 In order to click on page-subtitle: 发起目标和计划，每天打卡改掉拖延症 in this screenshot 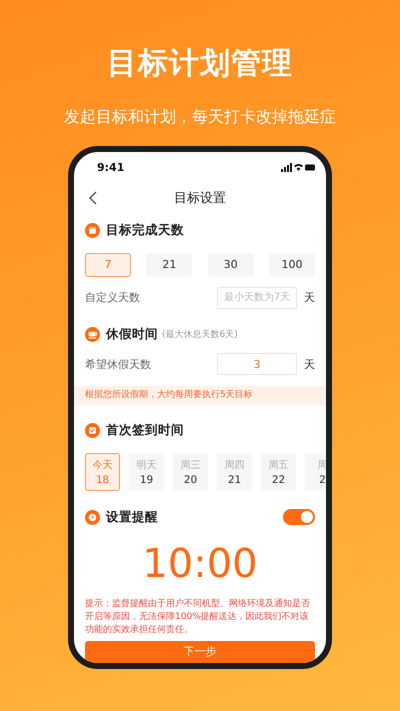, I will do `click(200, 117)`.